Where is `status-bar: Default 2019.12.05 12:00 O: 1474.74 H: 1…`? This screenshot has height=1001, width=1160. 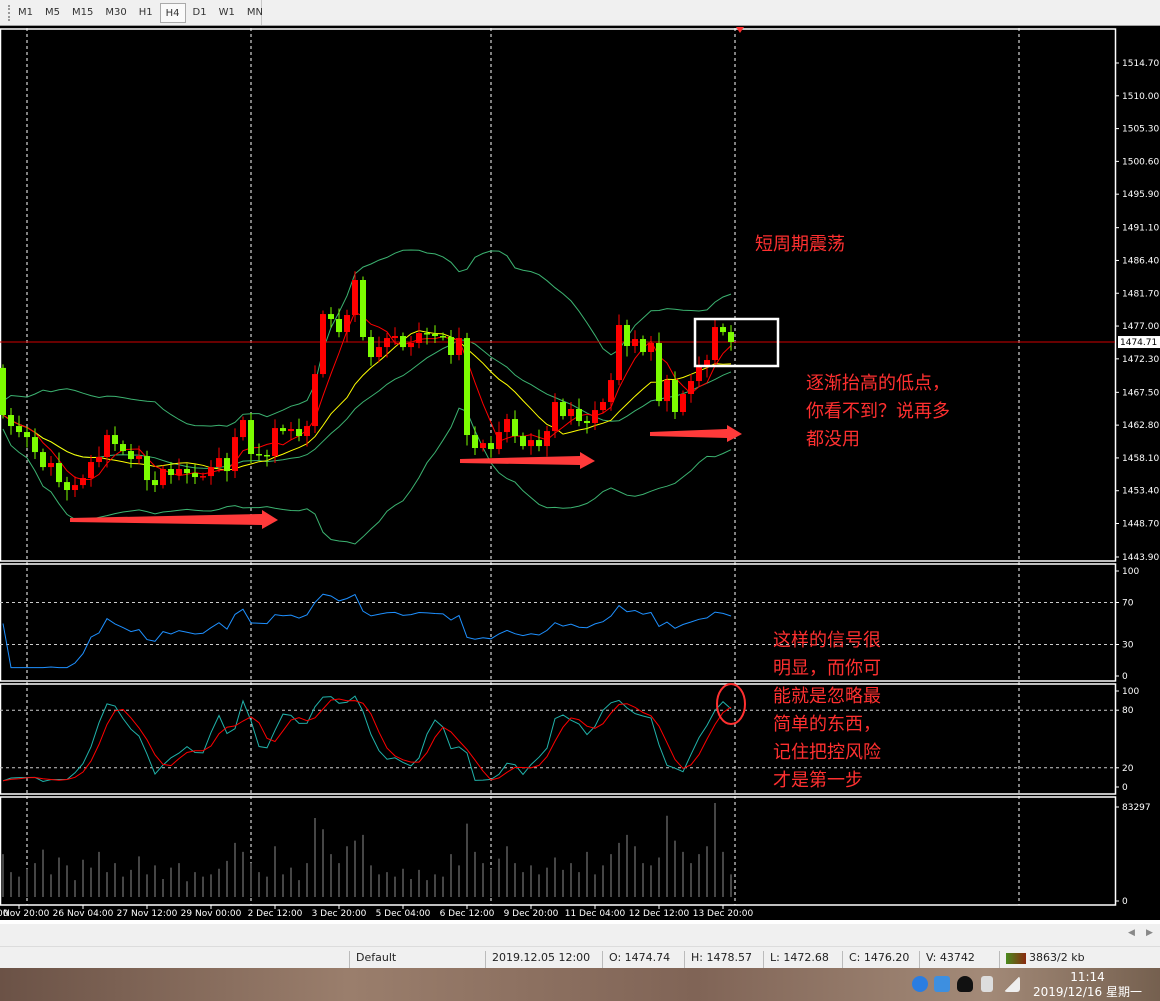 status-bar: Default 2019.12.05 12:00 O: 1474.74 H: 1… is located at coordinates (580, 958).